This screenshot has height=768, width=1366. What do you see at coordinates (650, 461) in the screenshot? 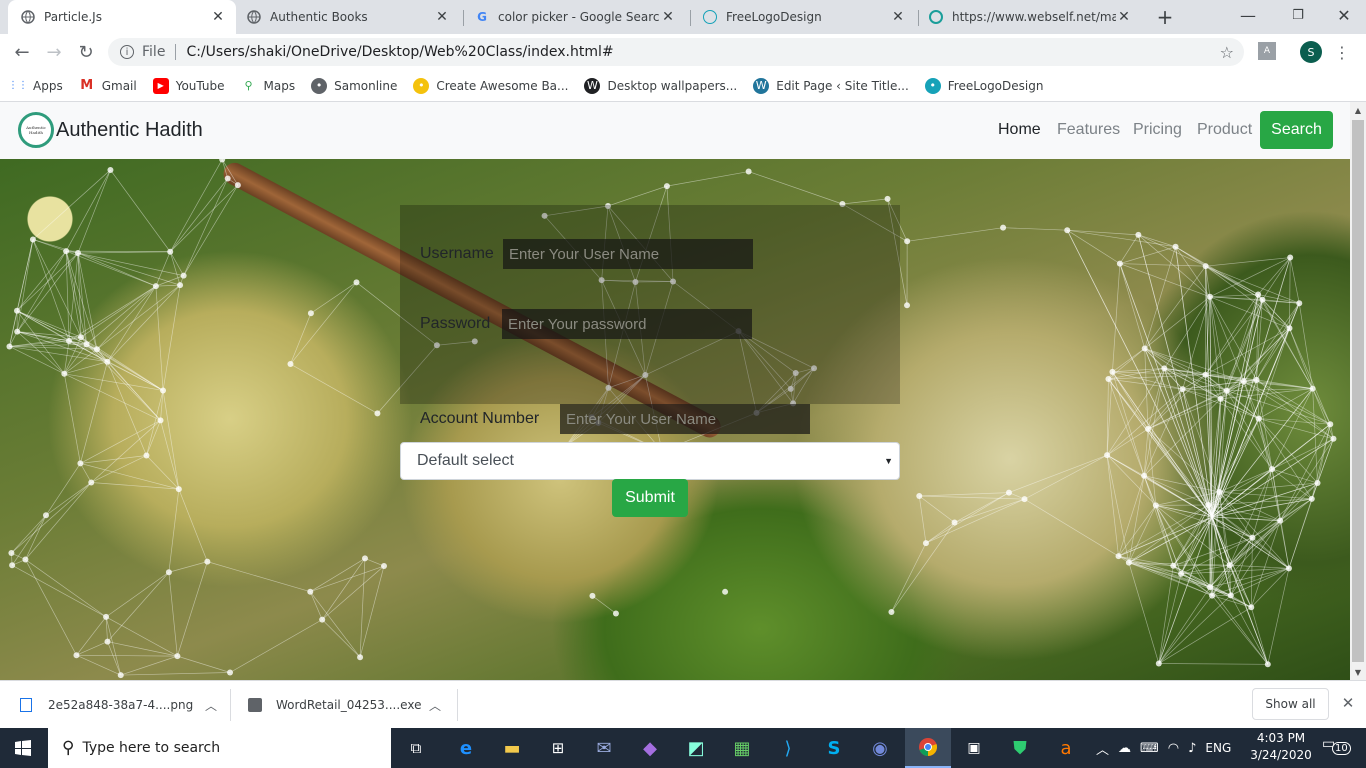
I see `default-select: Default select ▼` at bounding box center [650, 461].